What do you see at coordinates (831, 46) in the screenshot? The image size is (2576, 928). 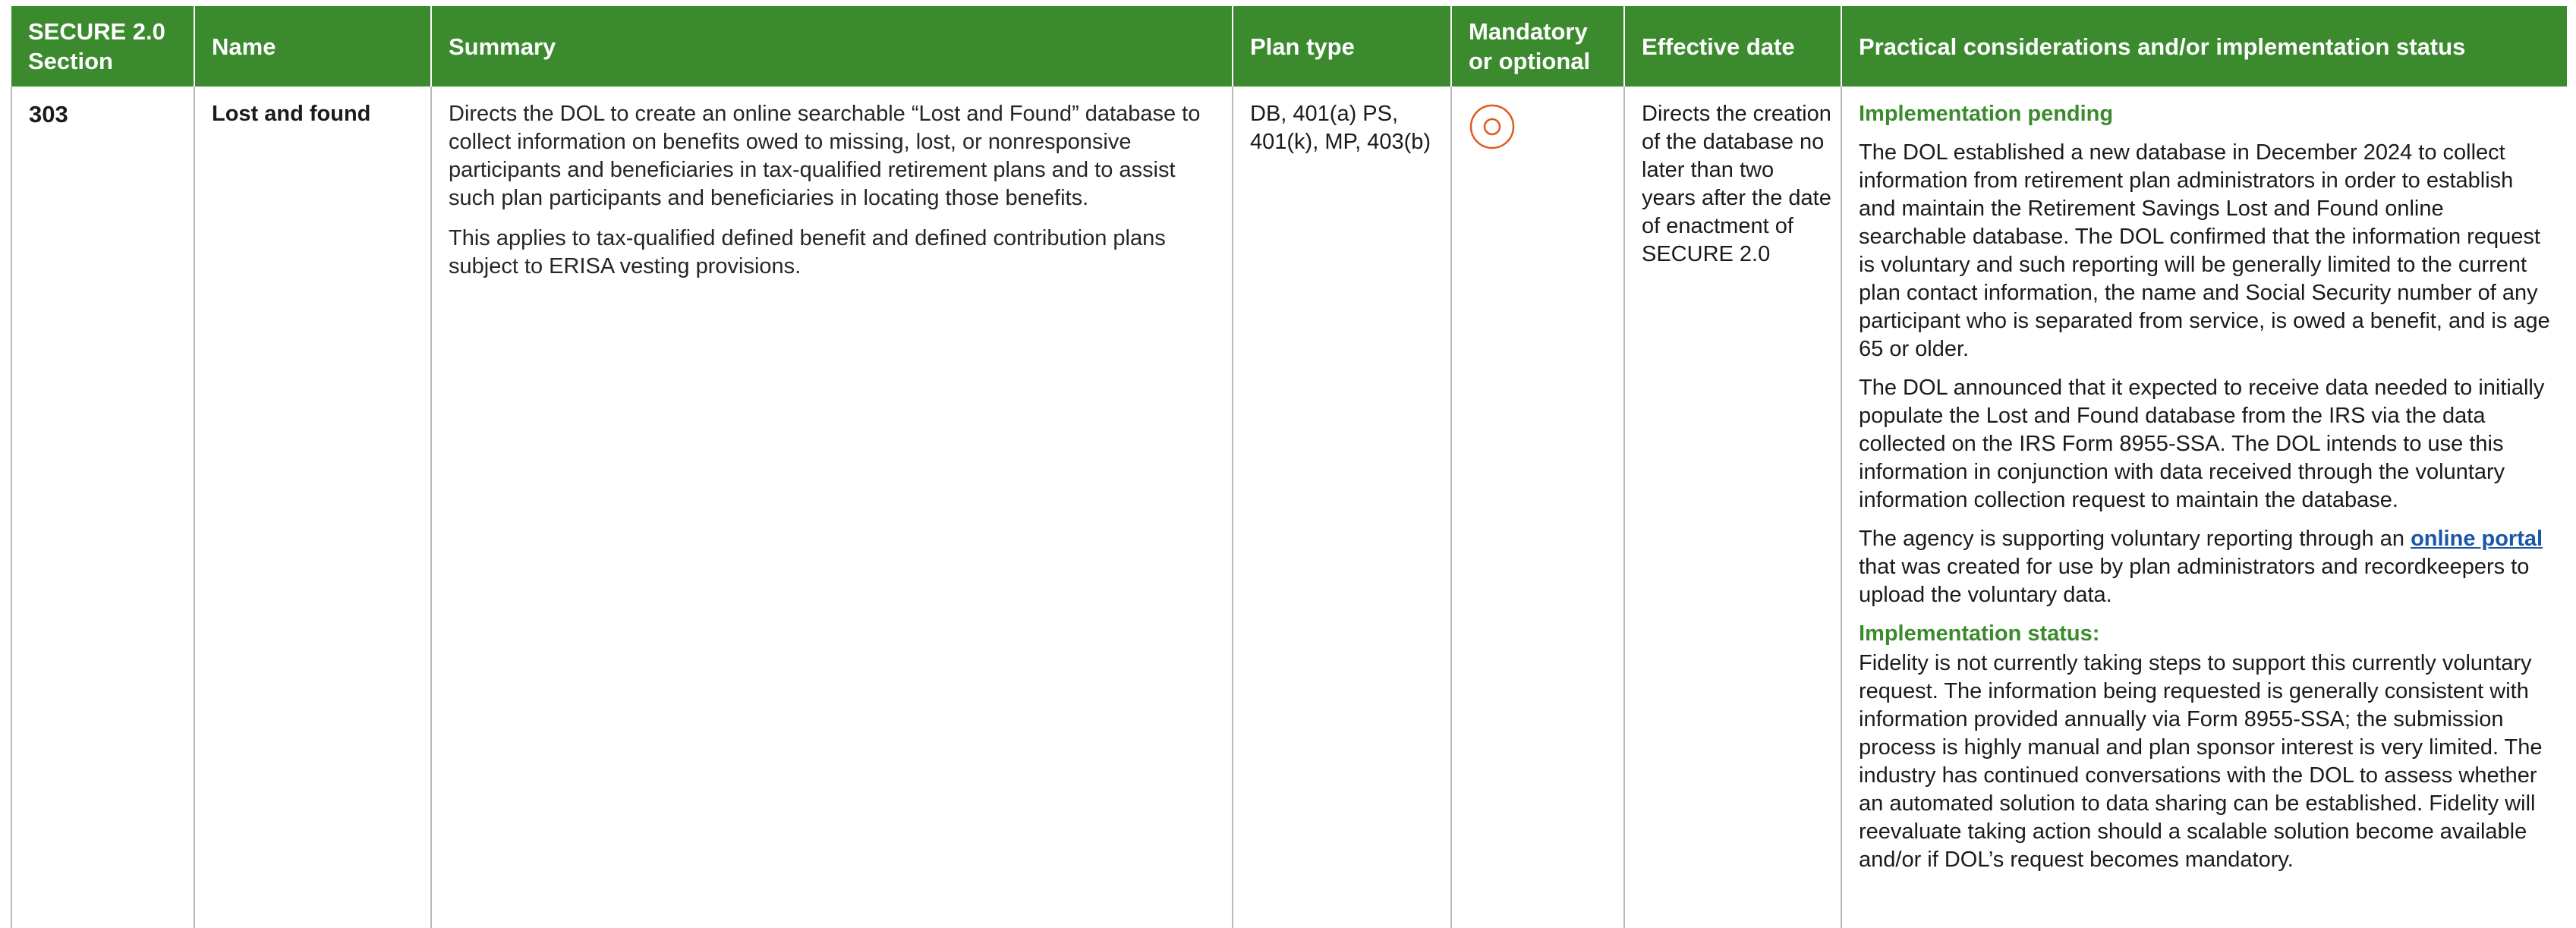 I see `header-summary: Summary` at bounding box center [831, 46].